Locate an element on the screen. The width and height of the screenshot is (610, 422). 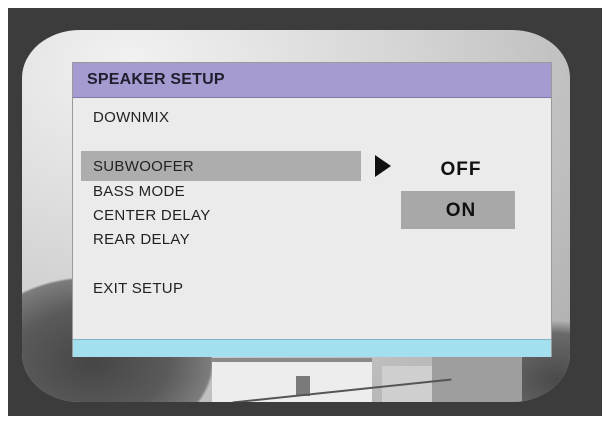
menu-title: SPEAKER SETUP is located at coordinates (156, 79).